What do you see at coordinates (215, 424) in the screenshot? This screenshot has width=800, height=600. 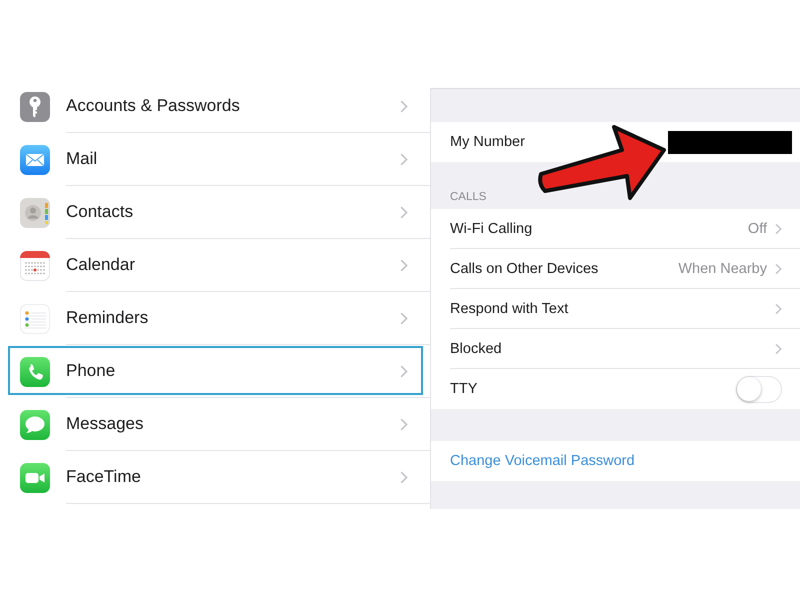 I see `settings-row: Messages` at bounding box center [215, 424].